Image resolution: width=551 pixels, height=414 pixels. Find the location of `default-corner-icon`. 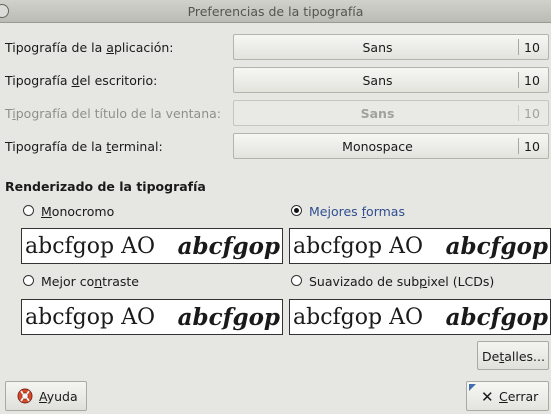

default-corner-icon is located at coordinates (472, 387).